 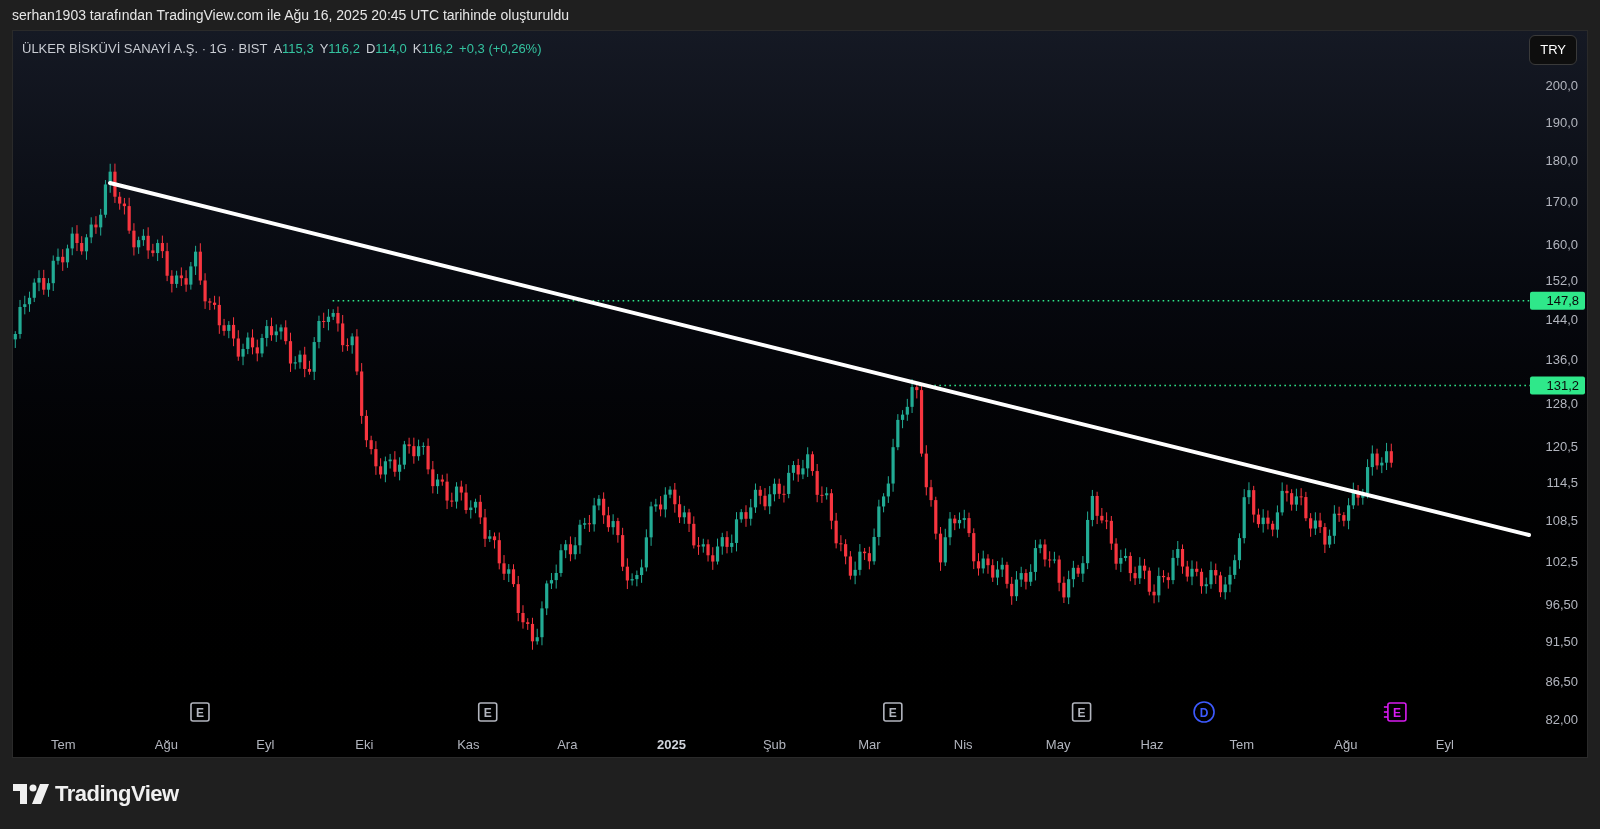 I want to click on price-axis-label: 91,50, so click(x=1561, y=642).